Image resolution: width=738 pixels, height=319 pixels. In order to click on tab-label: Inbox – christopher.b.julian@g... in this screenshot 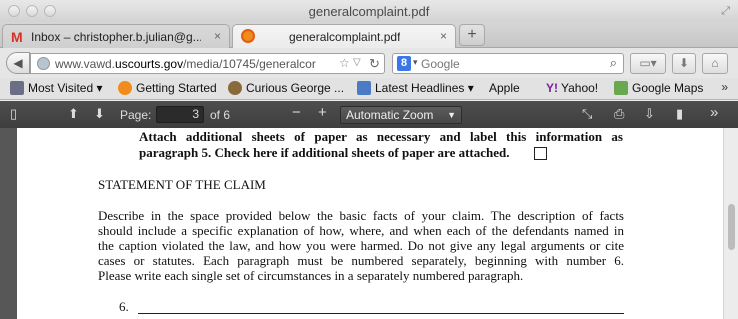, I will do `click(116, 37)`.